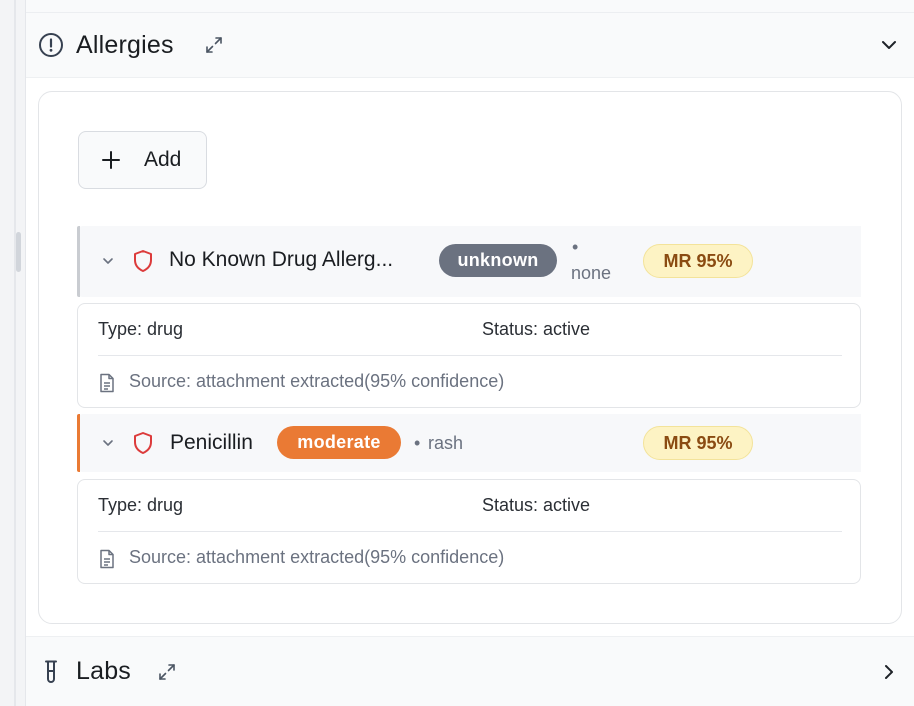 The width and height of the screenshot is (914, 706). I want to click on rail-line, so click(15, 353).